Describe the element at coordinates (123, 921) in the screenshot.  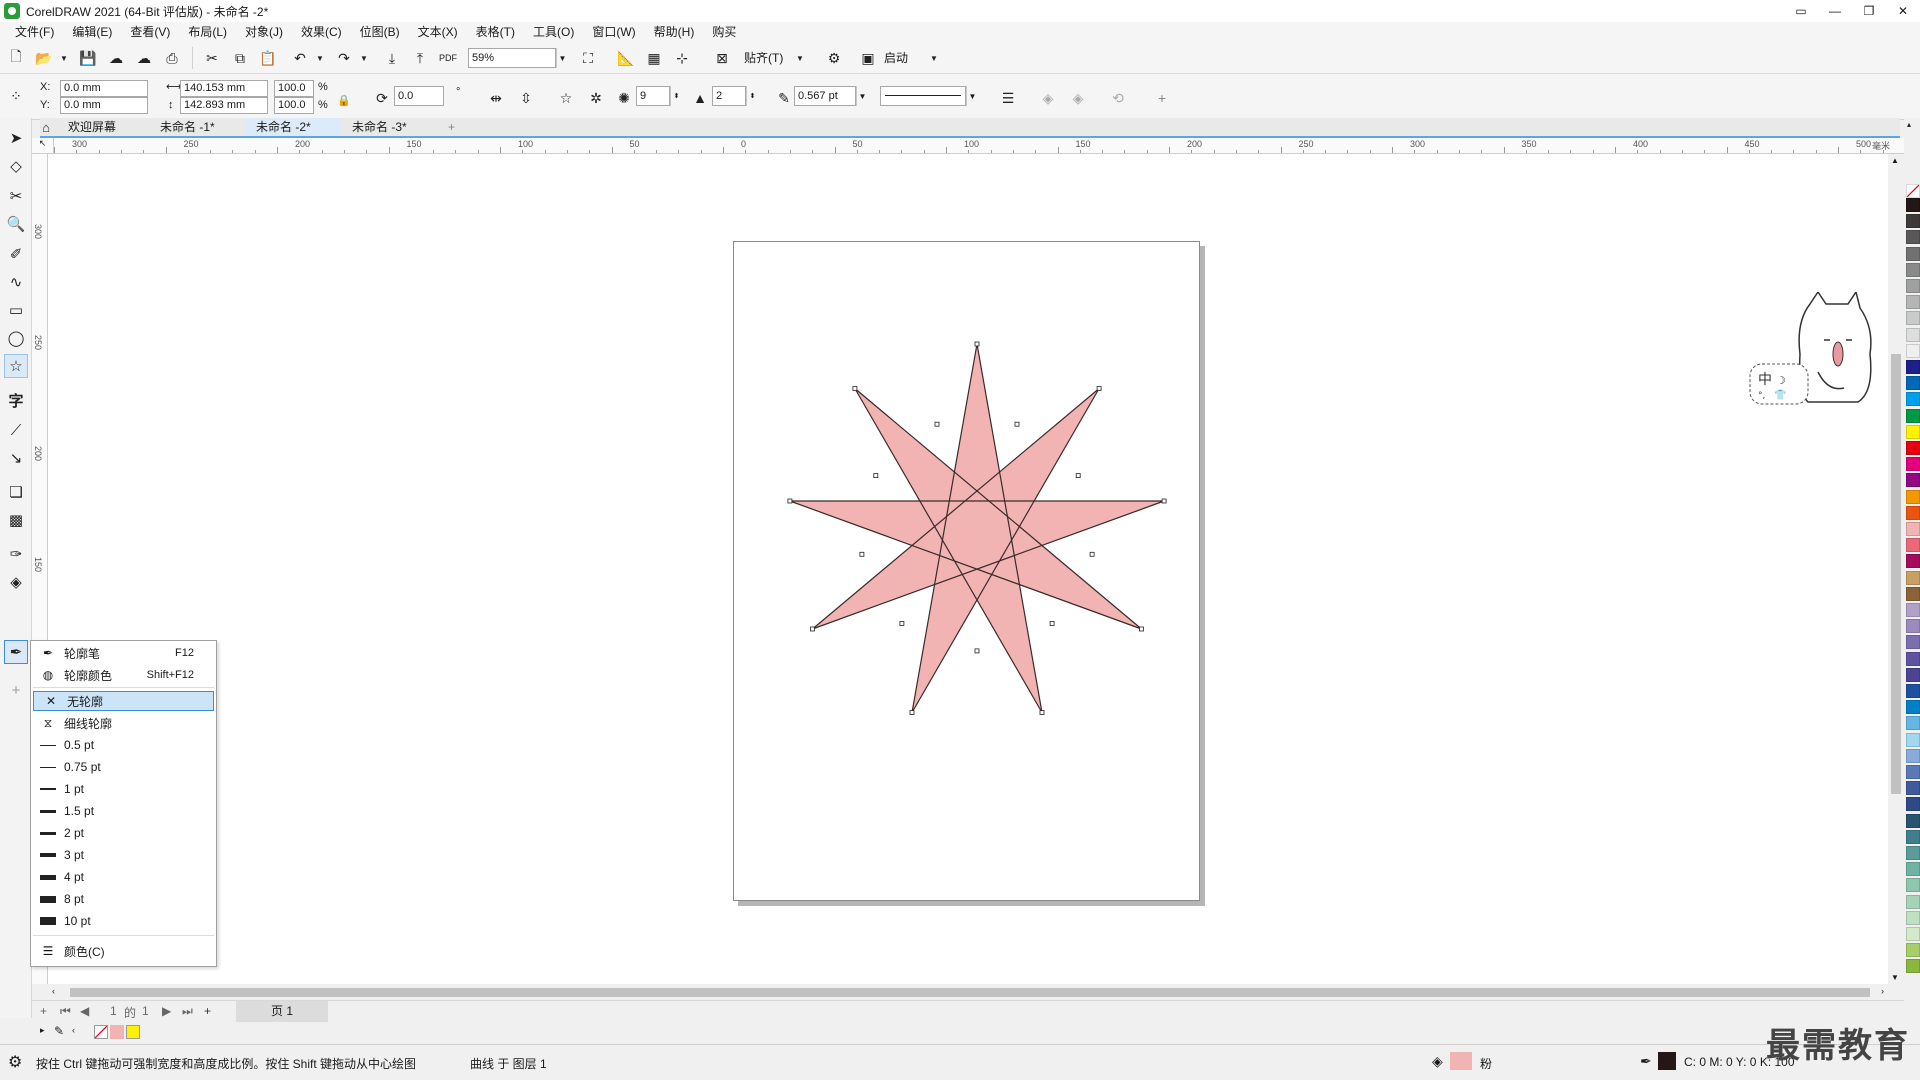
I see `menu-item-10pt: 10 pt` at that location.